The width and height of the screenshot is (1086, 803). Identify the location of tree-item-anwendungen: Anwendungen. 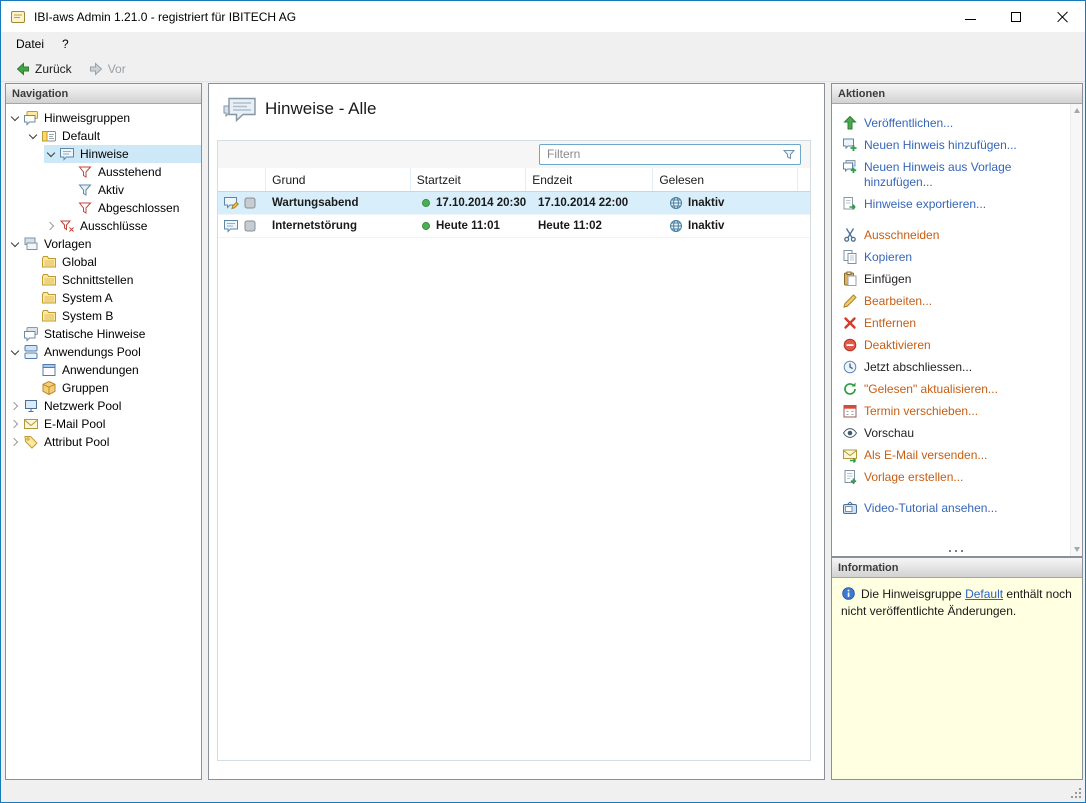
(103, 370).